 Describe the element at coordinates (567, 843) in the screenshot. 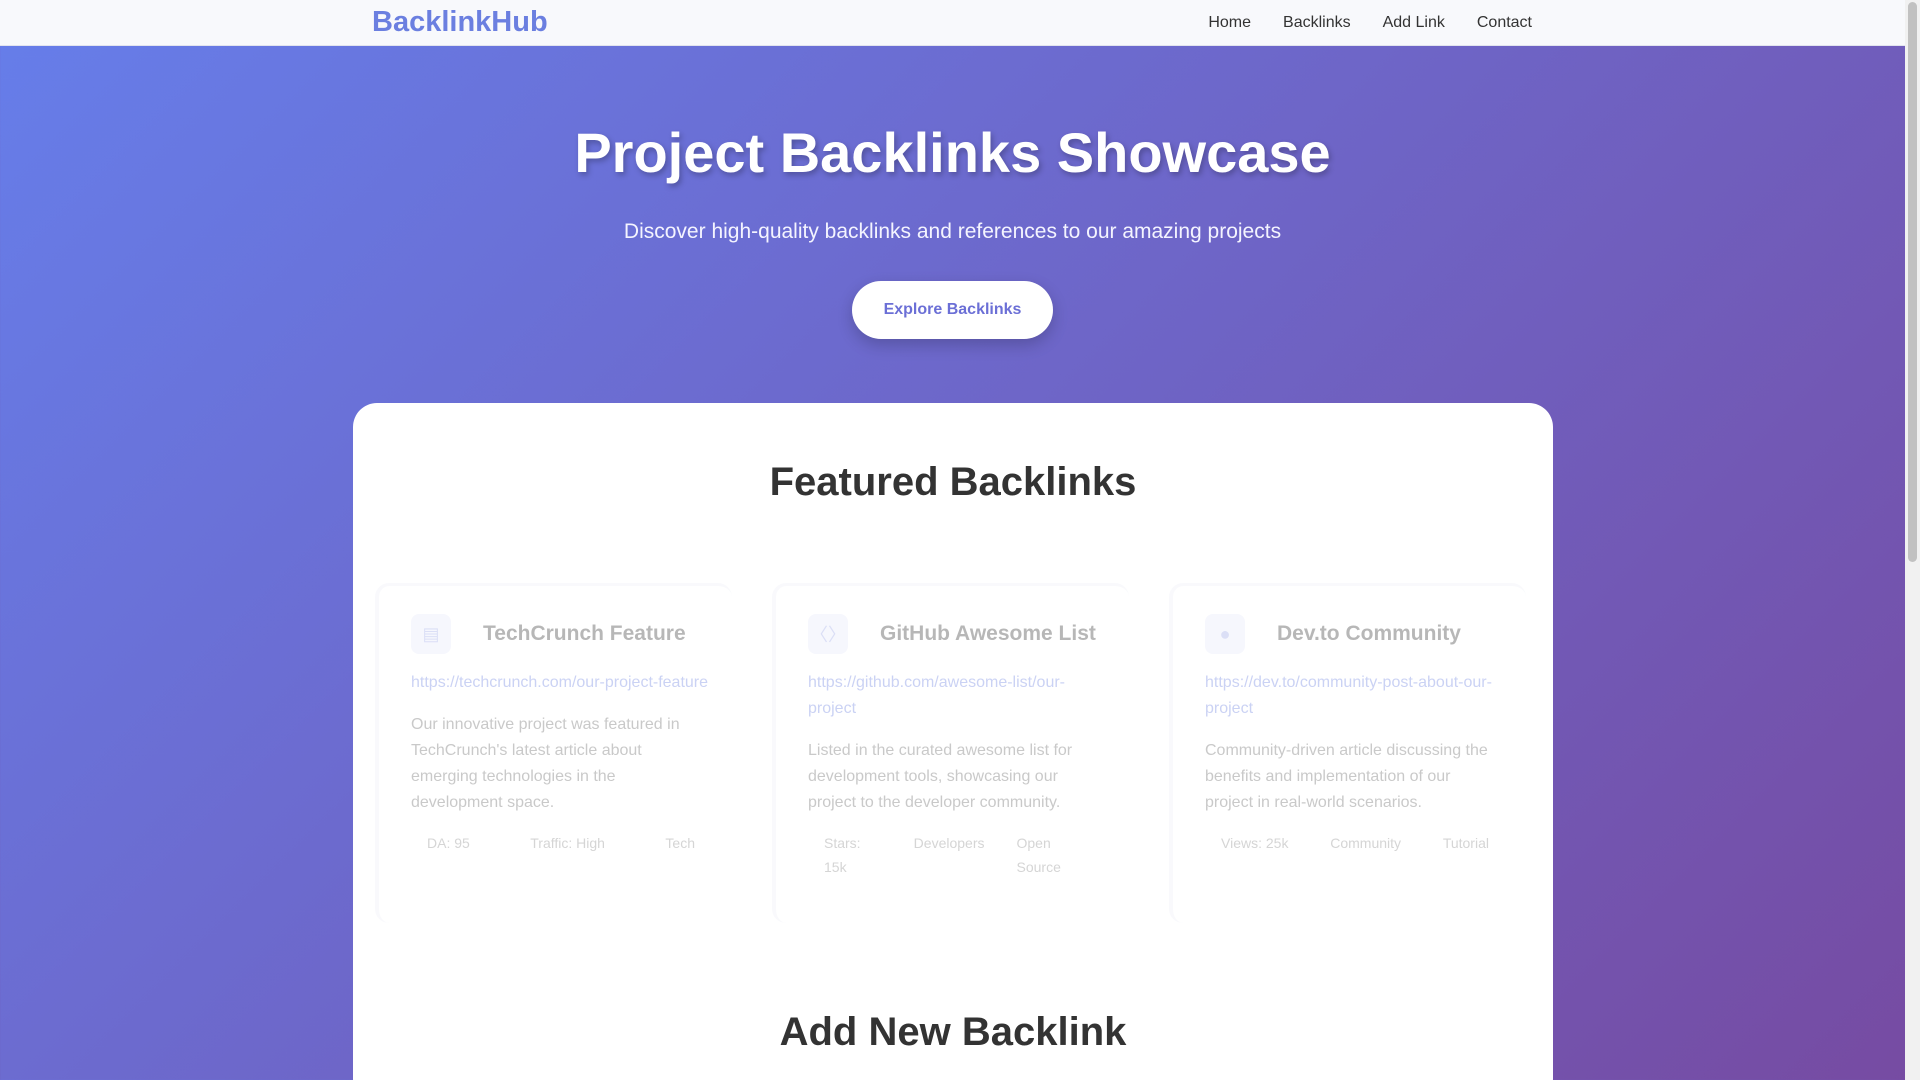

I see `card-tag: Traffic: High` at that location.